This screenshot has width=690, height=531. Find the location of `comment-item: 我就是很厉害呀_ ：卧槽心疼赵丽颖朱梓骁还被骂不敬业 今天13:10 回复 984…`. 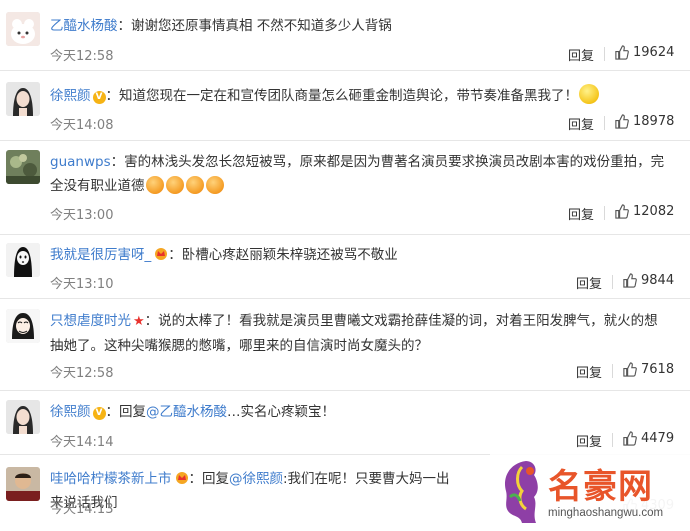

comment-item: 我就是很厉害呀_ ：卧槽心疼赵丽颖朱梓骁还被骂不敬业 今天13:10 回复 984… is located at coordinates (345, 267).